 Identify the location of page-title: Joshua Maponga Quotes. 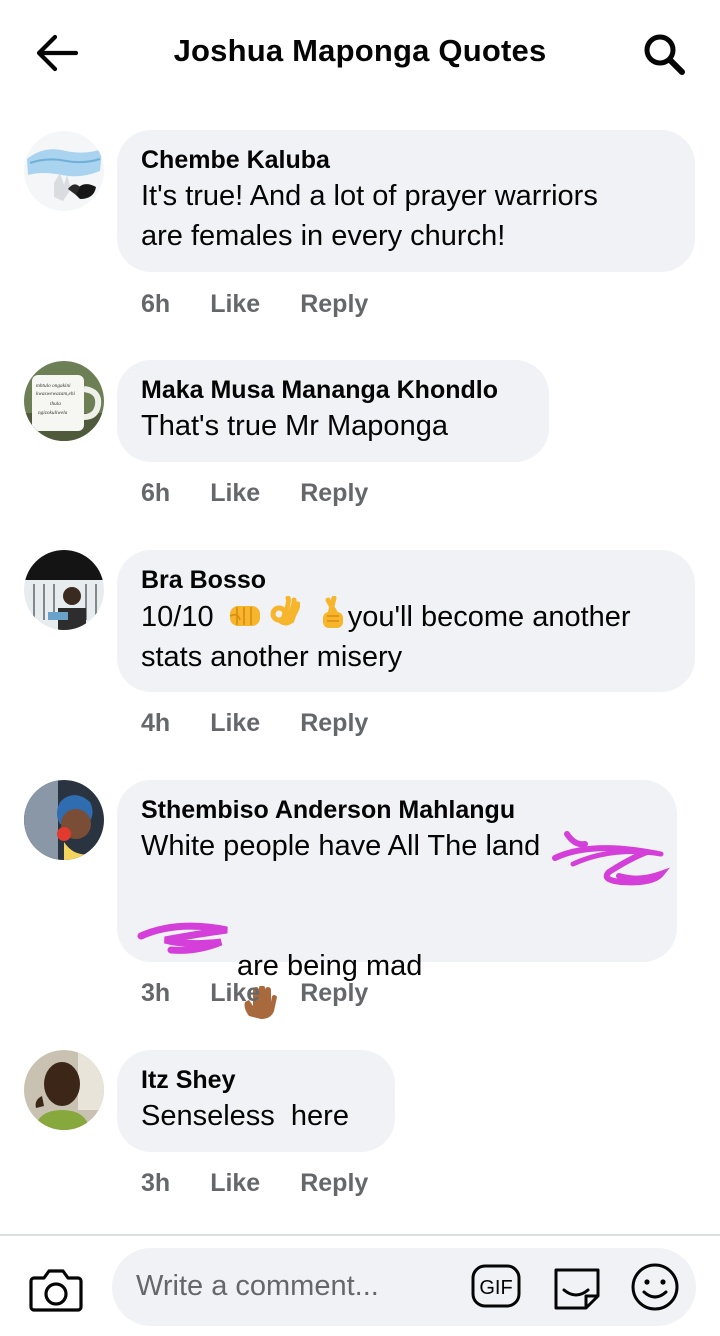
(360, 50).